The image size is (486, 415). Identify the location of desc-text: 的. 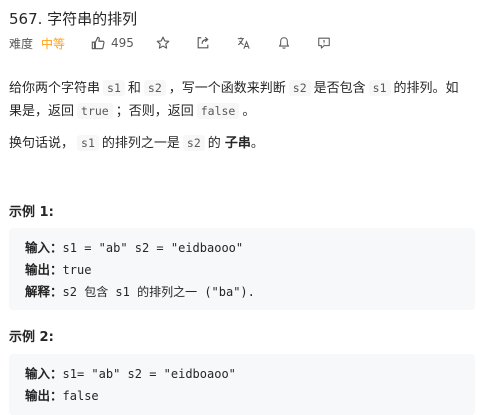
(214, 143).